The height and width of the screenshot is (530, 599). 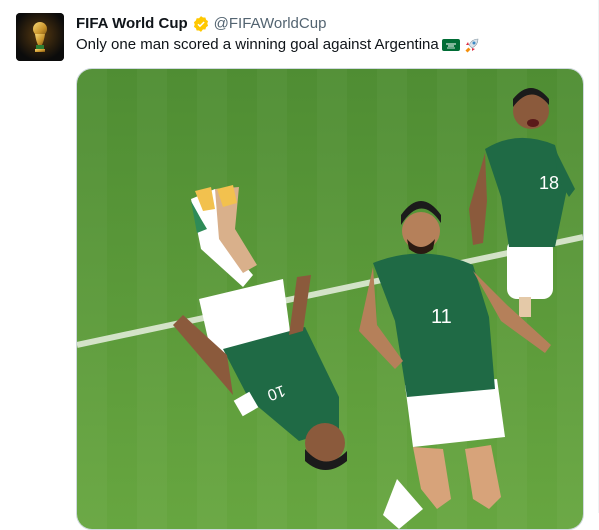 What do you see at coordinates (450, 45) in the screenshot?
I see `saudi-arabia-flag-icon` at bounding box center [450, 45].